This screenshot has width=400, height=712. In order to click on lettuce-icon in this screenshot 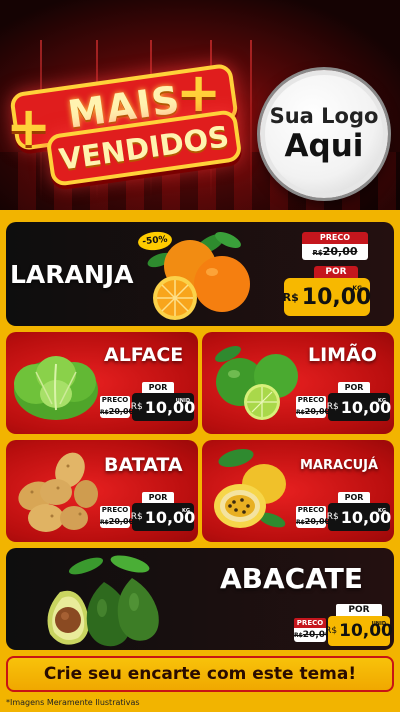, I will do `click(56, 388)`.